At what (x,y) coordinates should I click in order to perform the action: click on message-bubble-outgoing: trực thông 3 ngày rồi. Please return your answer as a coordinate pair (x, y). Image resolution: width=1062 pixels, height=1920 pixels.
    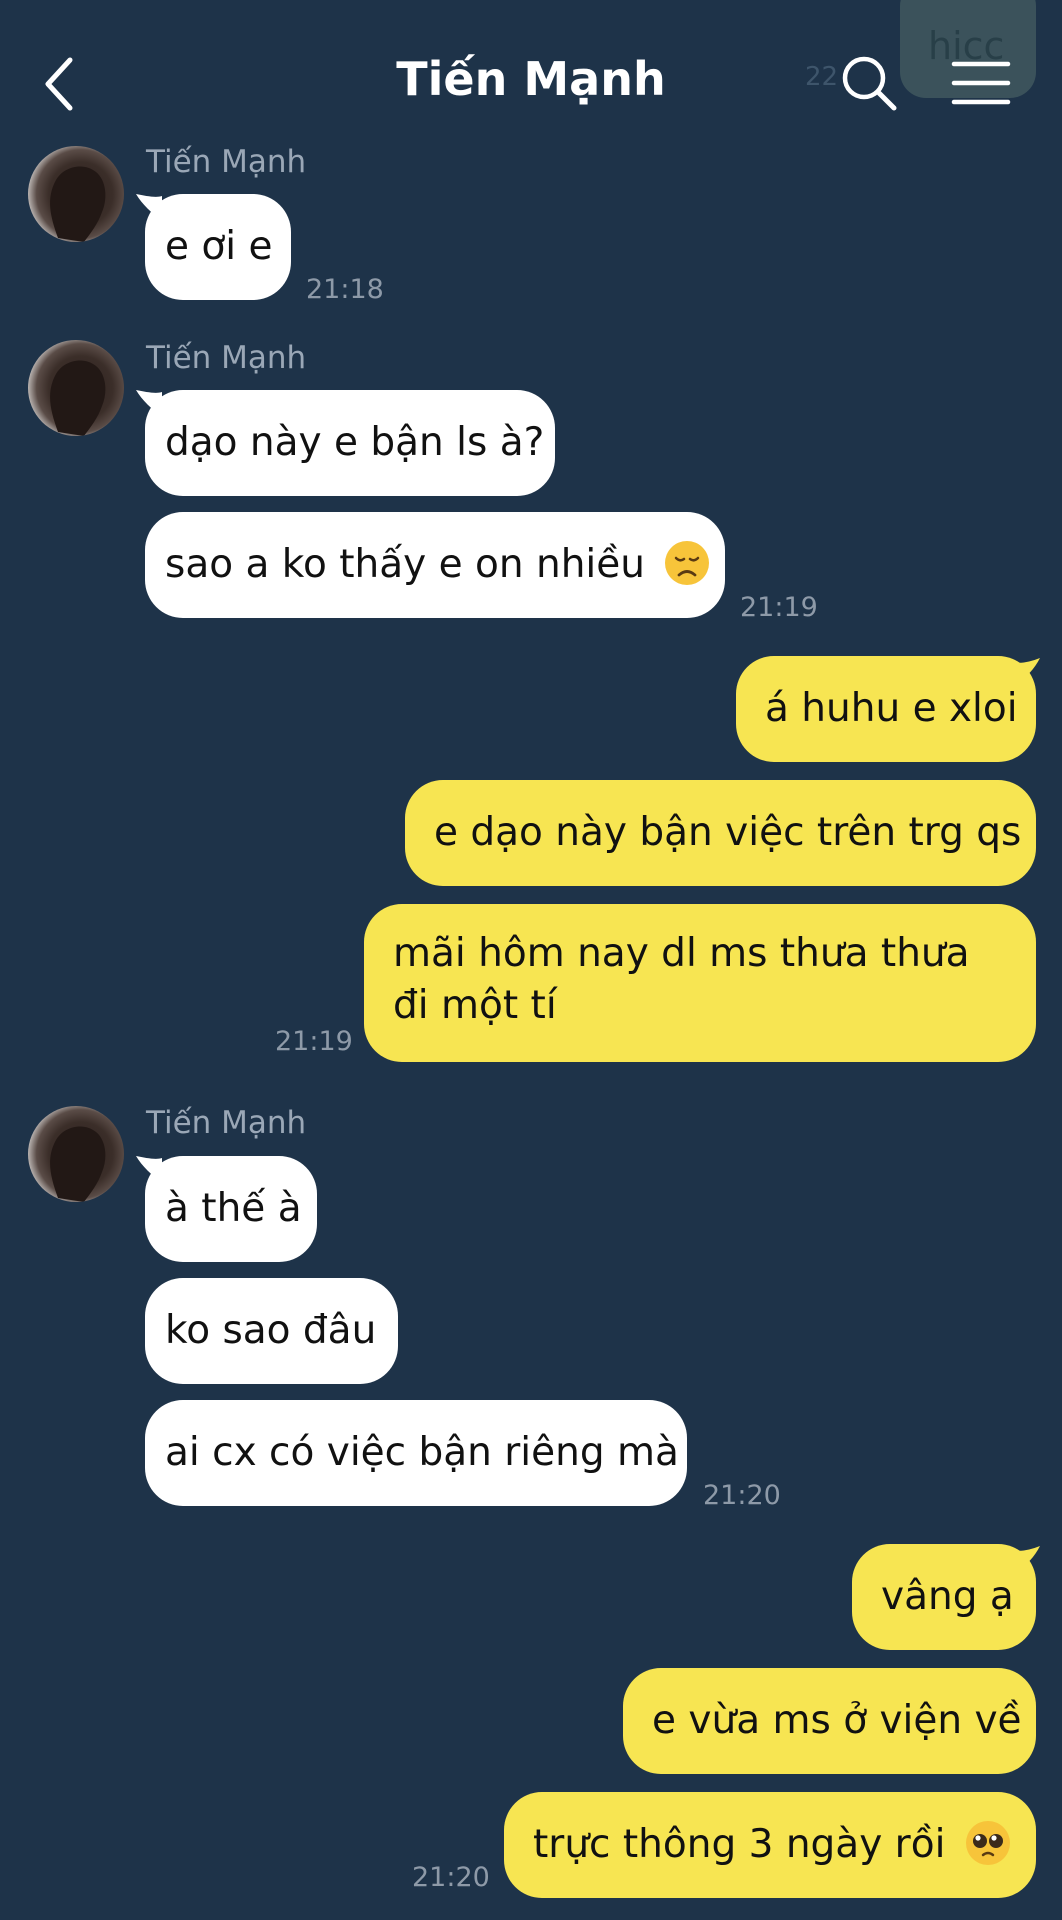
    Looking at the image, I should click on (770, 1845).